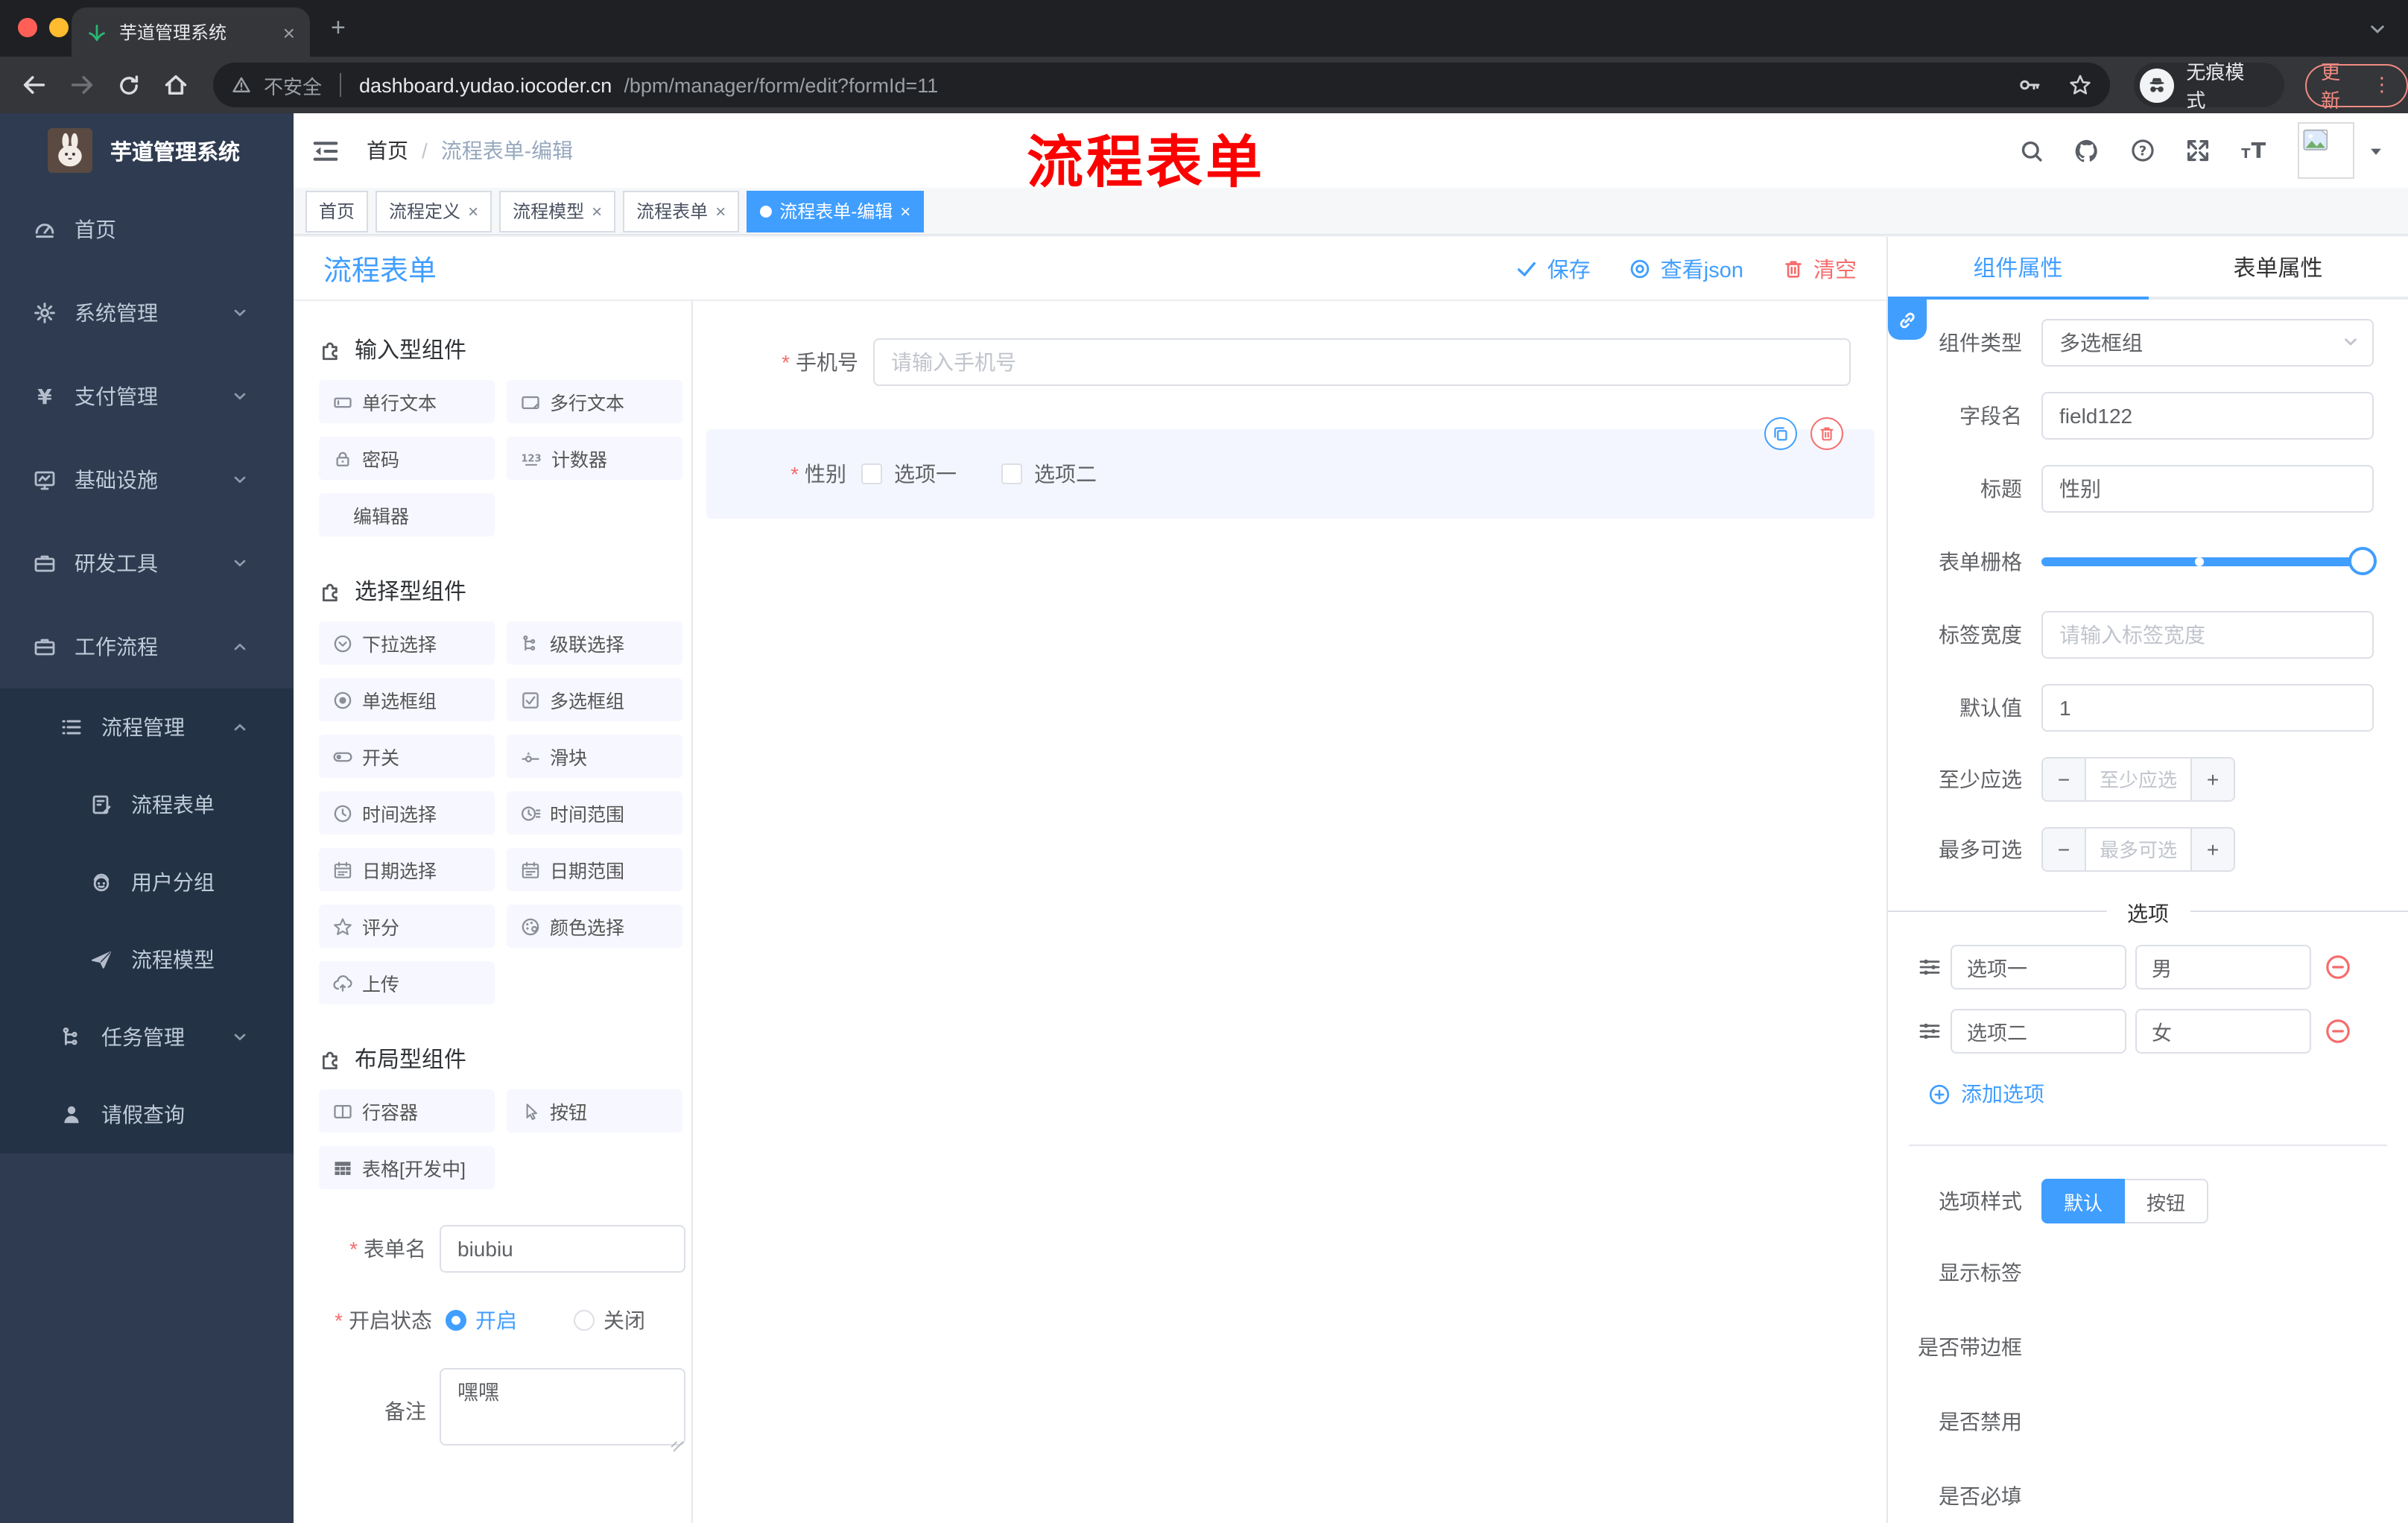  What do you see at coordinates (293, 85) in the screenshot?
I see `security-label: 不安全` at bounding box center [293, 85].